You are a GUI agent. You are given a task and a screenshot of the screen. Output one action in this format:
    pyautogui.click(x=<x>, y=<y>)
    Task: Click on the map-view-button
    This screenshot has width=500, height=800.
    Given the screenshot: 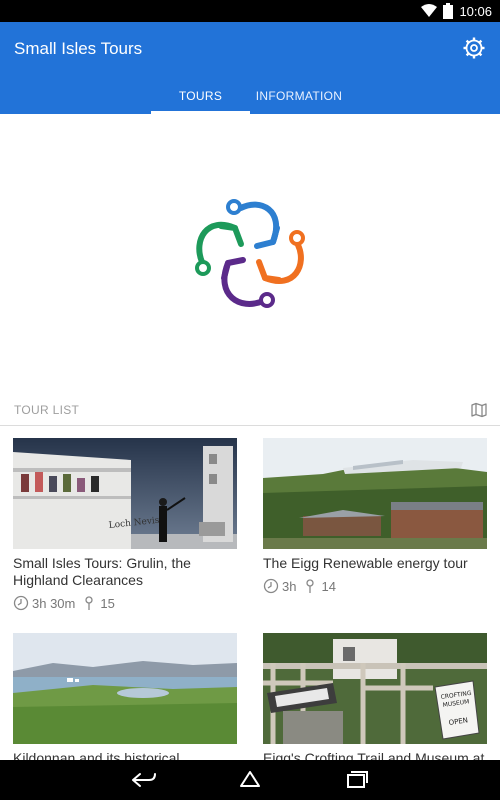 What is the action you would take?
    pyautogui.click(x=479, y=410)
    